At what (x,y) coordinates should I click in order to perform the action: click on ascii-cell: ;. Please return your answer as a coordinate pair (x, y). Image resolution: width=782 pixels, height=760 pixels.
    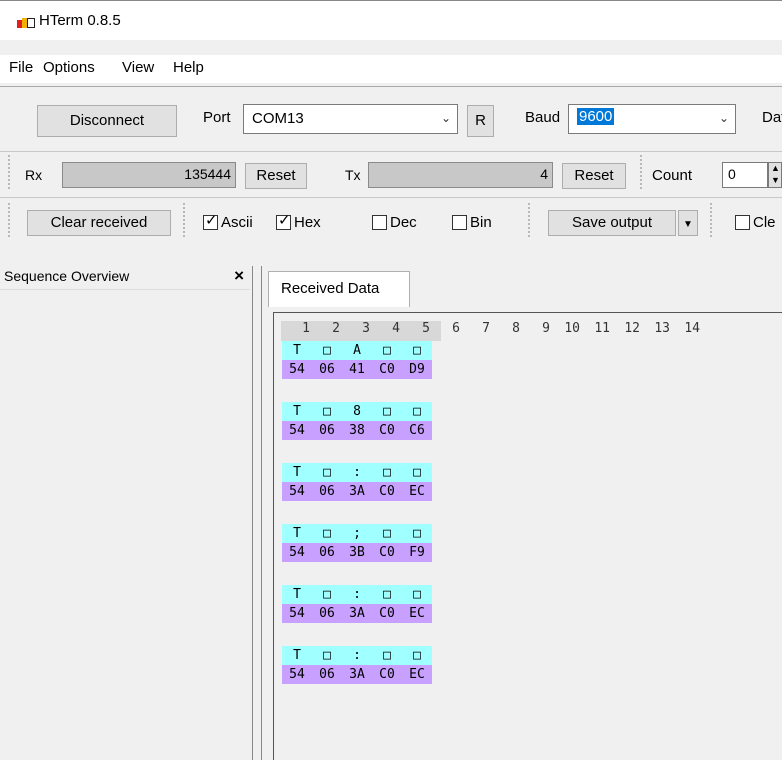
    Looking at the image, I should click on (357, 533).